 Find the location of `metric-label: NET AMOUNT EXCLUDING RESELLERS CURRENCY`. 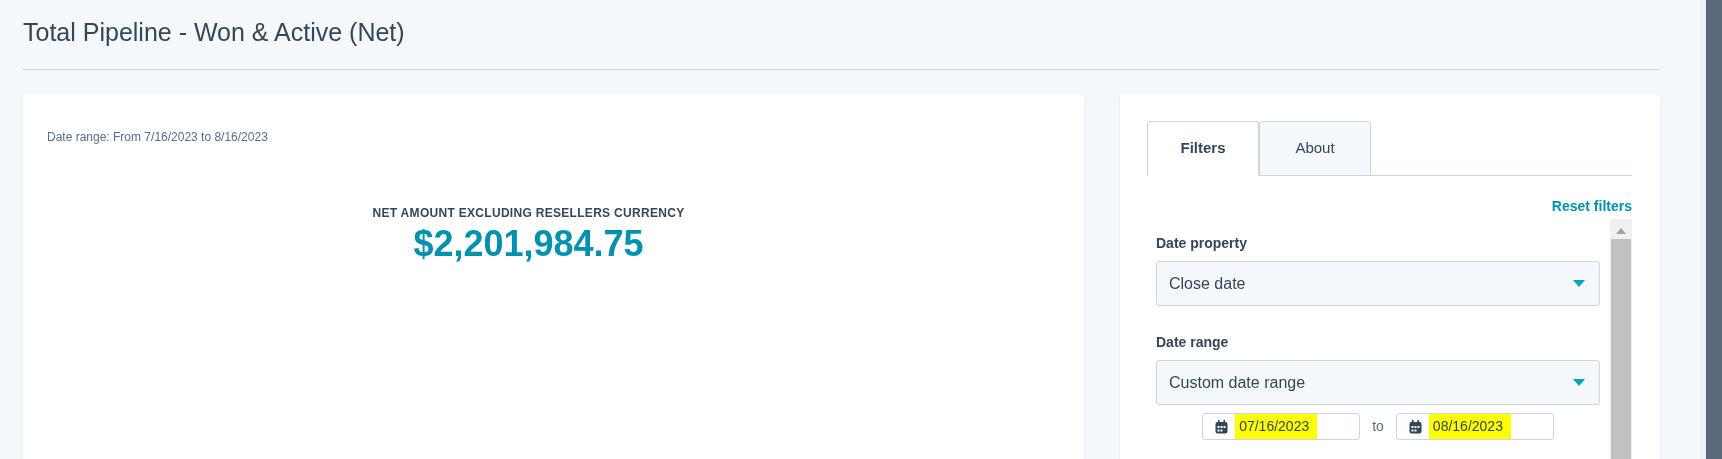

metric-label: NET AMOUNT EXCLUDING RESELLERS CURRENCY is located at coordinates (528, 213).